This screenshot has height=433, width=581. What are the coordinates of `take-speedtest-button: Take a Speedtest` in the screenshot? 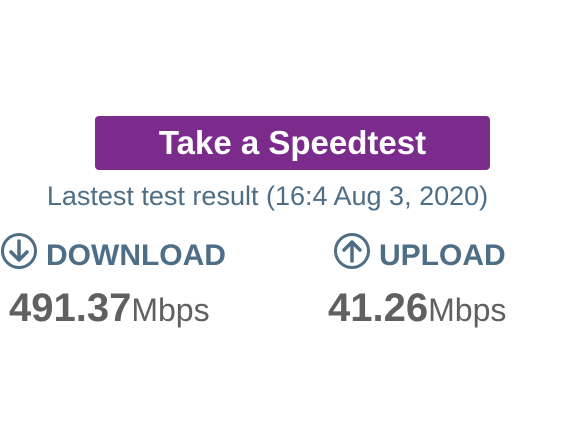 It's located at (292, 143).